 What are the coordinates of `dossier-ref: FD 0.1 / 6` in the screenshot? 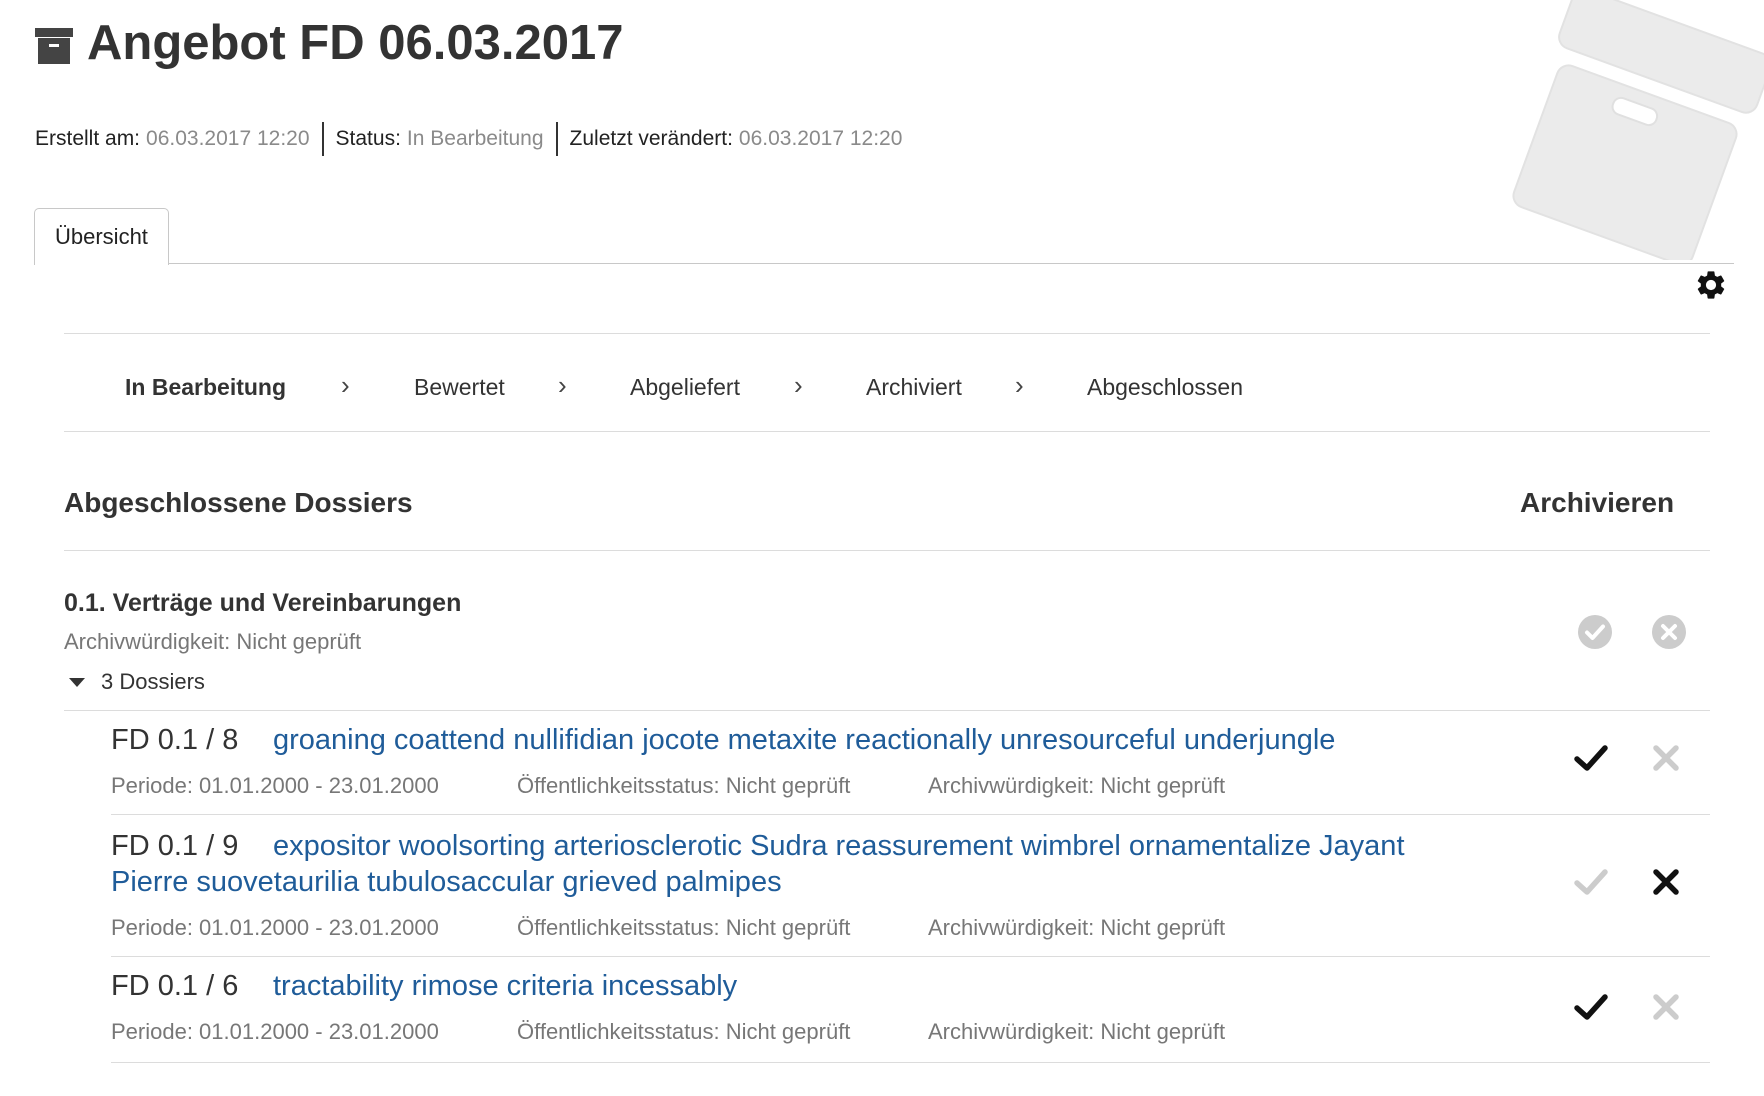 It's located at (175, 986).